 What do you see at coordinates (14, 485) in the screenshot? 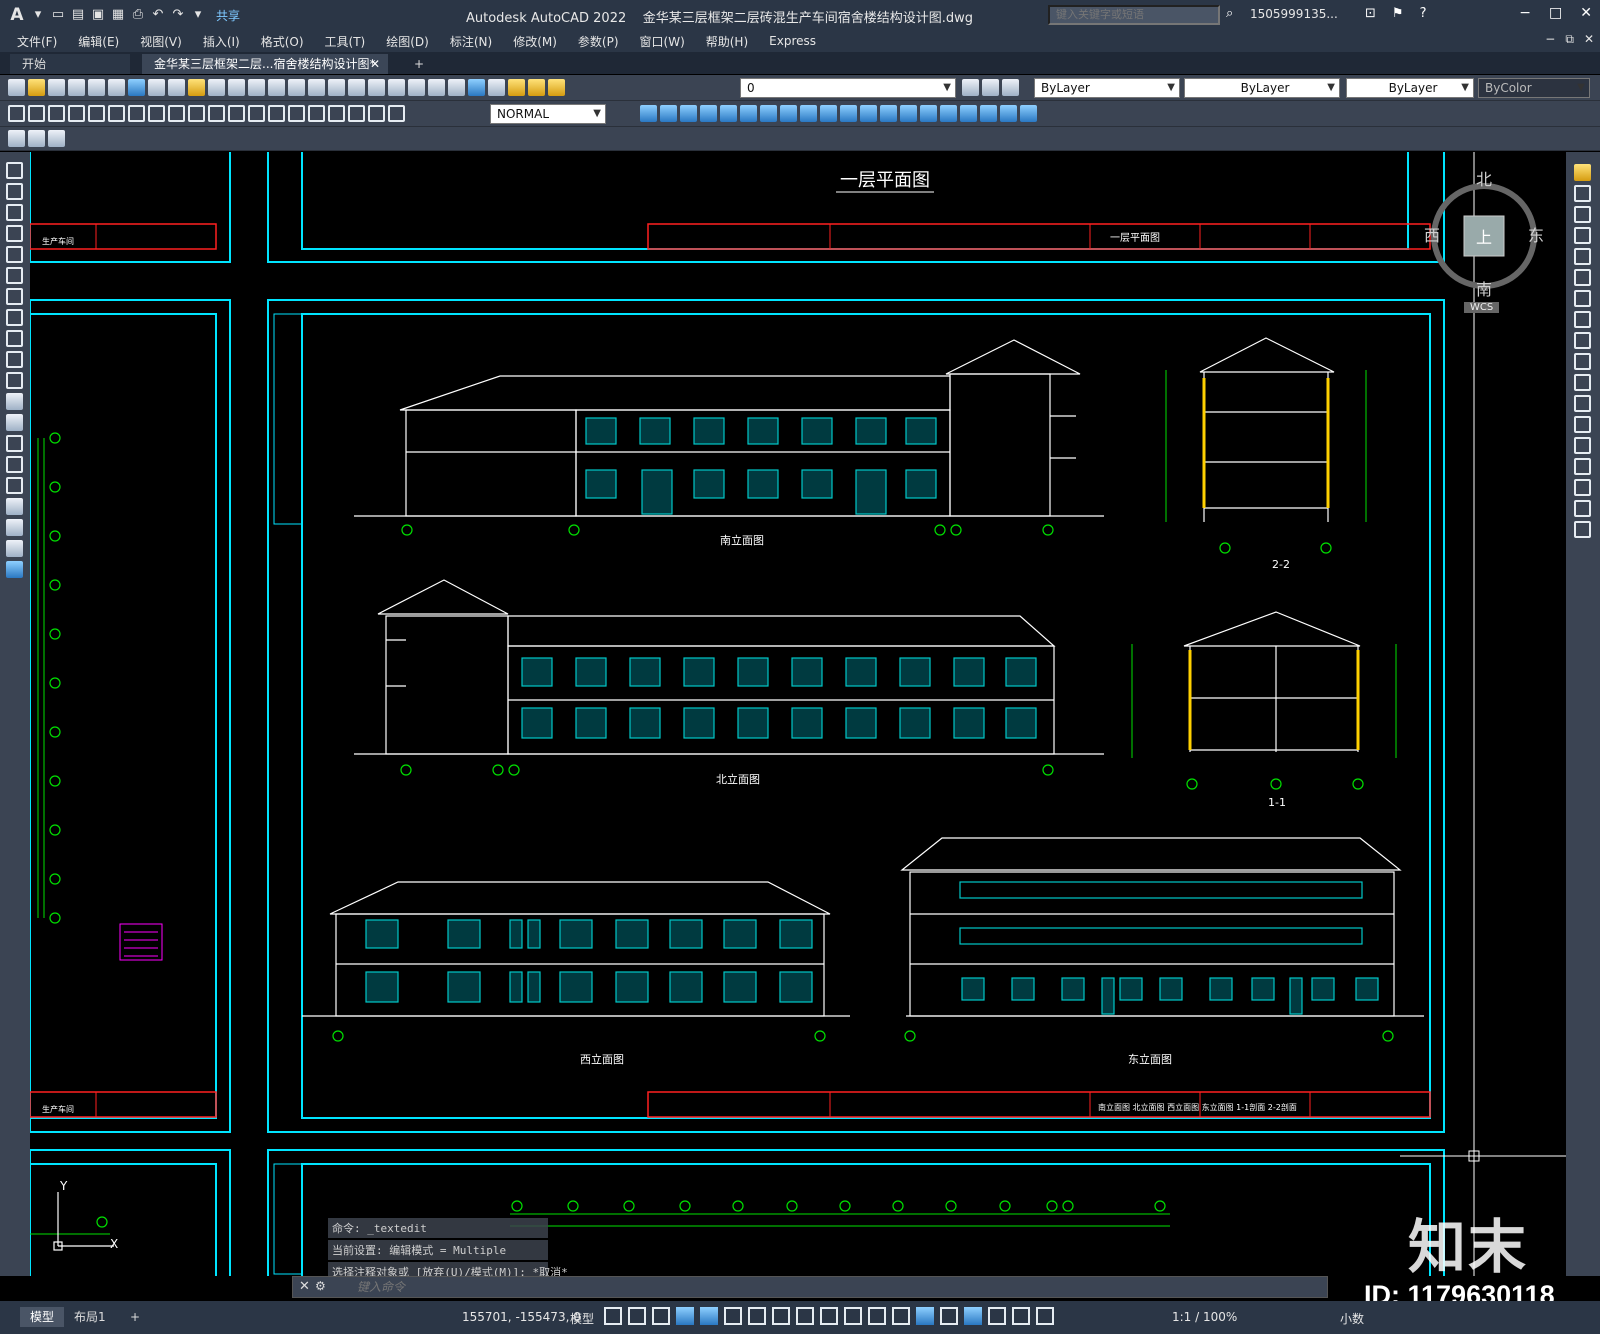
I see `gradient-icon` at bounding box center [14, 485].